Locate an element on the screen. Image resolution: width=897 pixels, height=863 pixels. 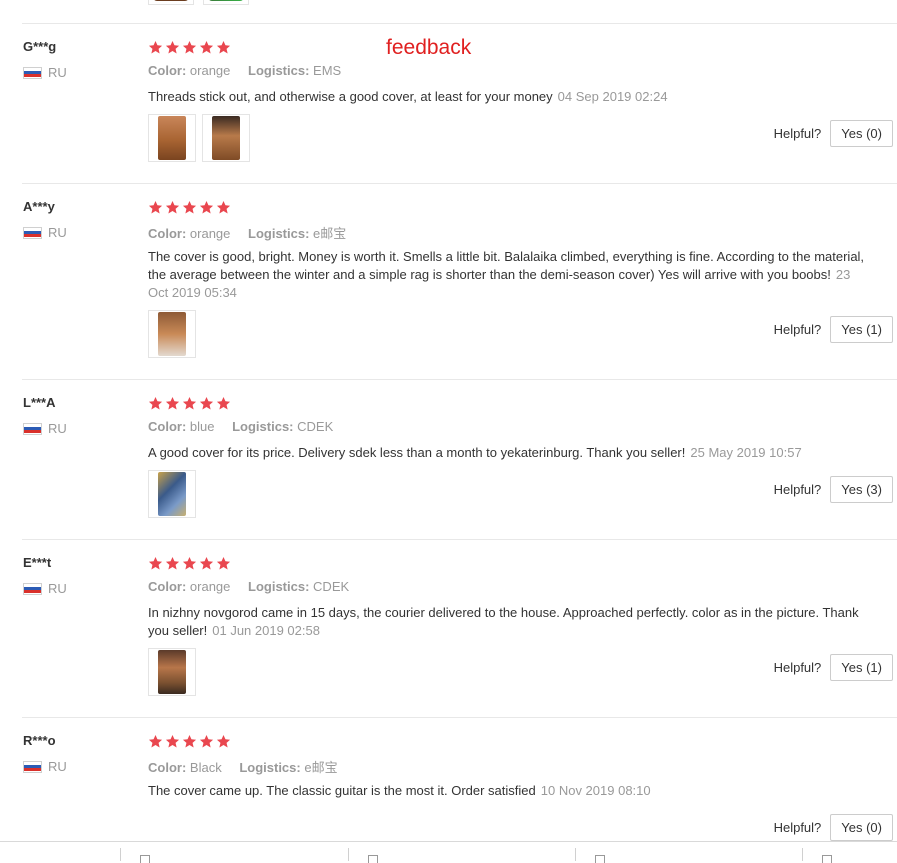
reviewer-name: G***g is located at coordinates (40, 46).